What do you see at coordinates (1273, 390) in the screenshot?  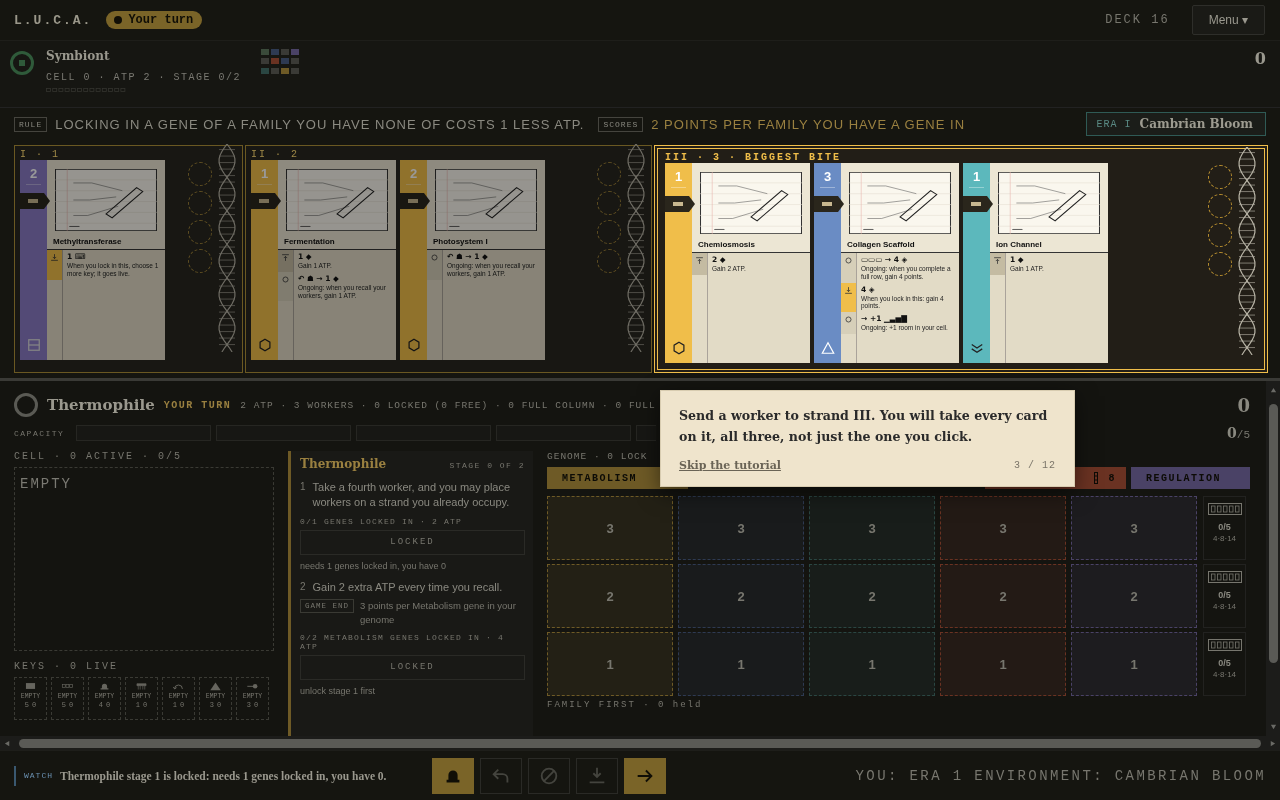 I see `scroll-up-icon` at bounding box center [1273, 390].